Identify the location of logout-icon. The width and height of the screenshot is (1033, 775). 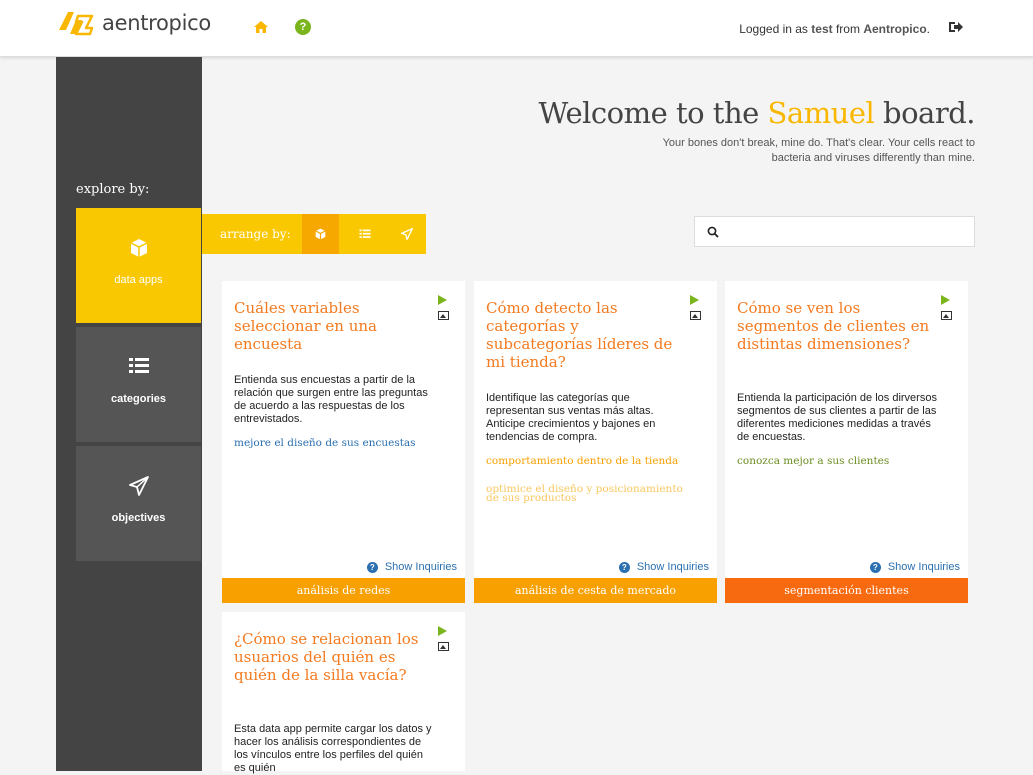
(956, 27).